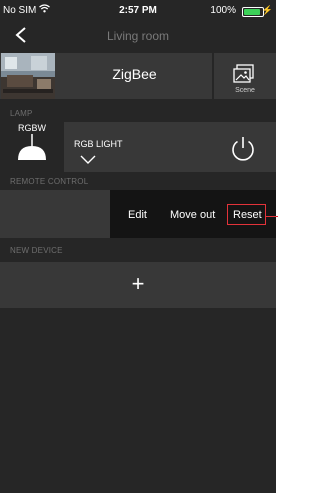  Describe the element at coordinates (253, 12) in the screenshot. I see `battery-icon` at that location.